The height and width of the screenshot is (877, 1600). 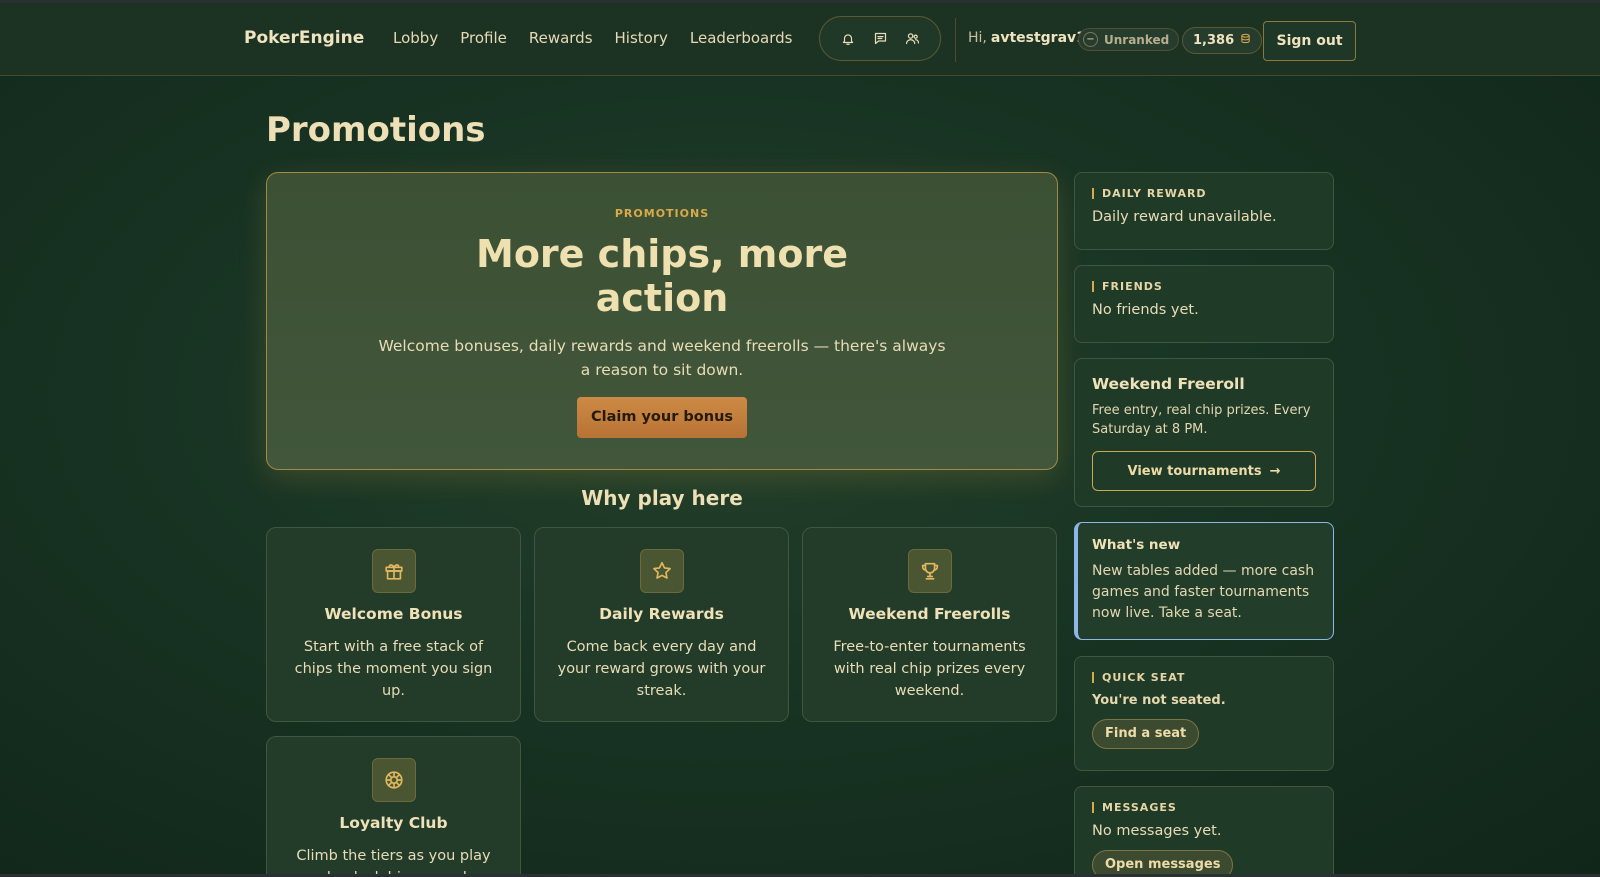 I want to click on hero-headline: More chips, more action, so click(x=662, y=276).